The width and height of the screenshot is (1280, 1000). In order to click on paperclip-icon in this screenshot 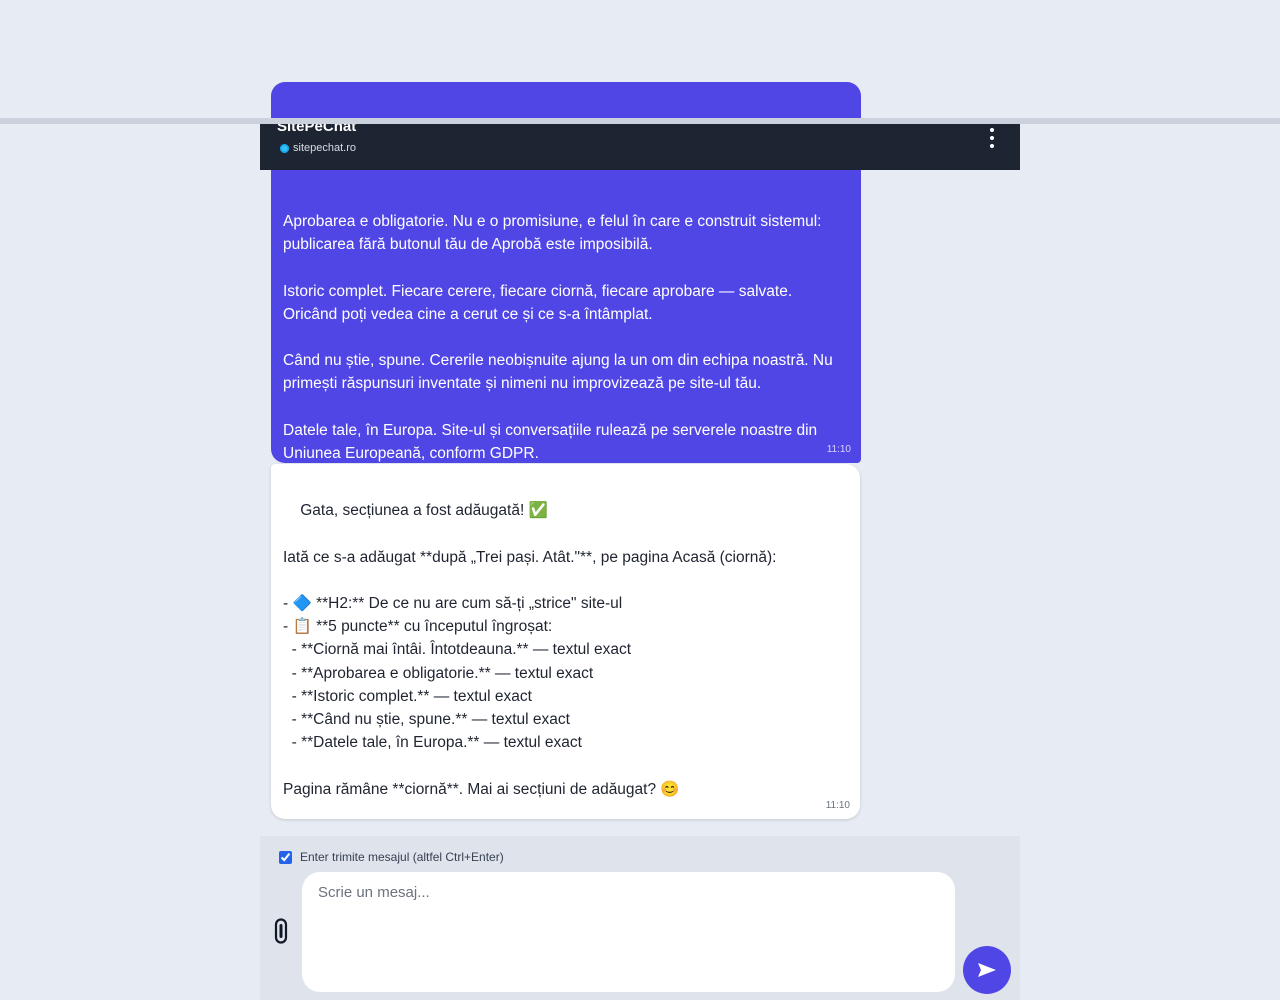, I will do `click(281, 931)`.